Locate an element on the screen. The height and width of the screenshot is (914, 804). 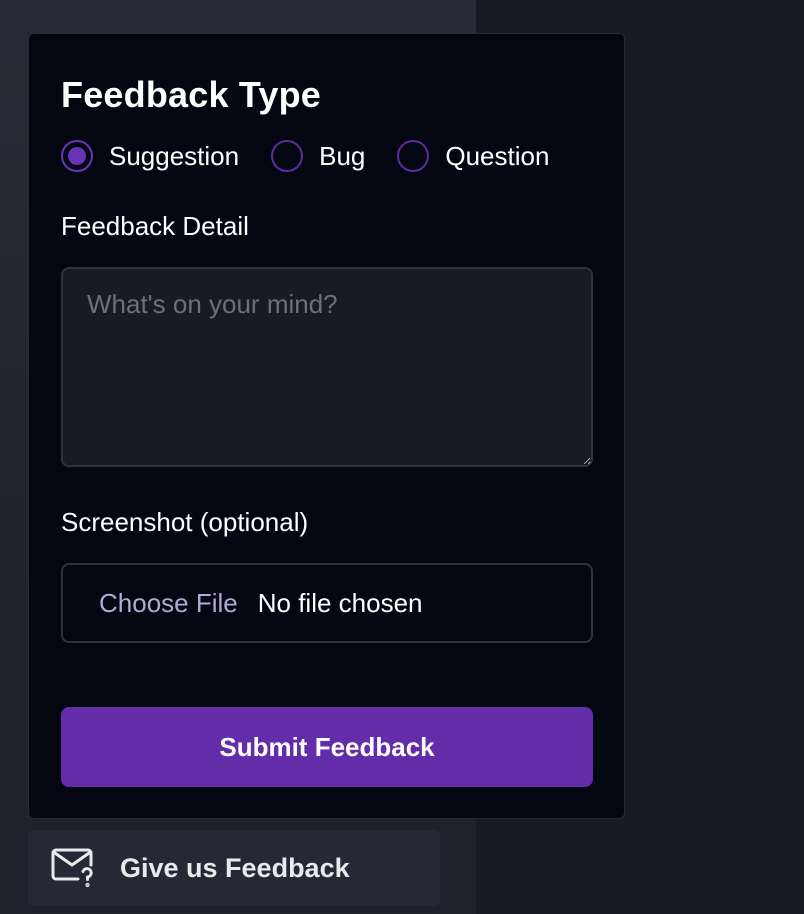
feedback-detail-label: Feedback Detail is located at coordinates (155, 226).